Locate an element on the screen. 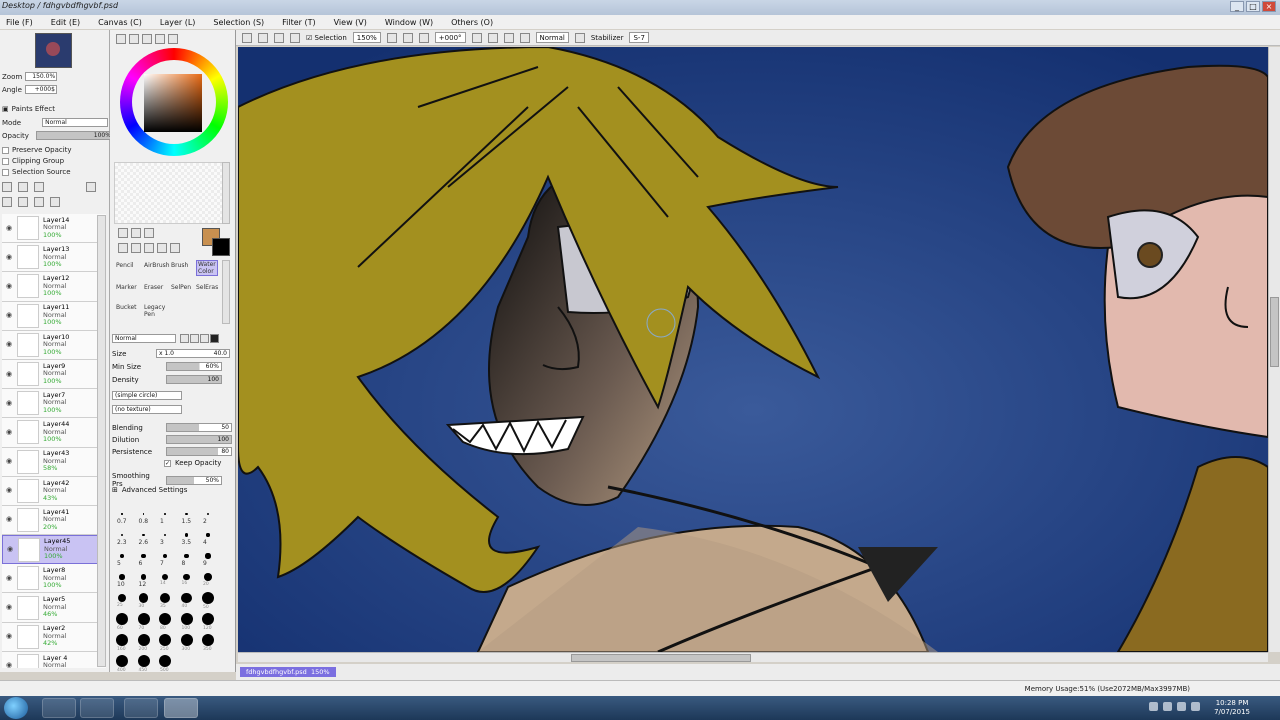 This screenshot has height=720, width=1280. airbrush-tool: AirBrush is located at coordinates (157, 265).